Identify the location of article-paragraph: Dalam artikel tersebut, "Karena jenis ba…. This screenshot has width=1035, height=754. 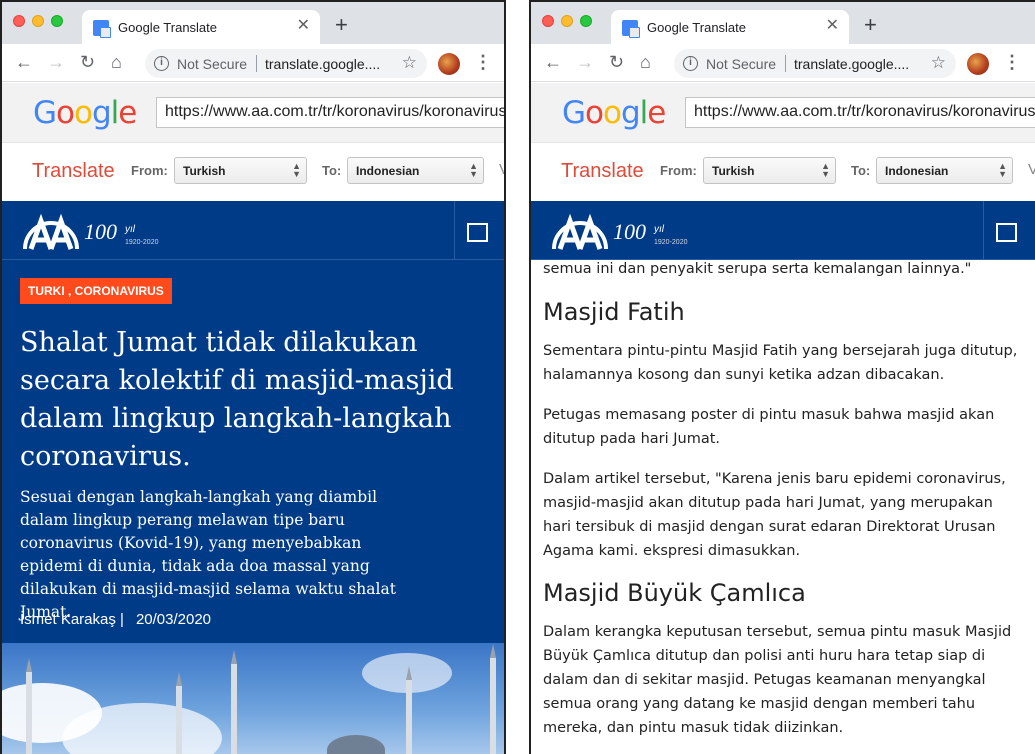
(774, 515).